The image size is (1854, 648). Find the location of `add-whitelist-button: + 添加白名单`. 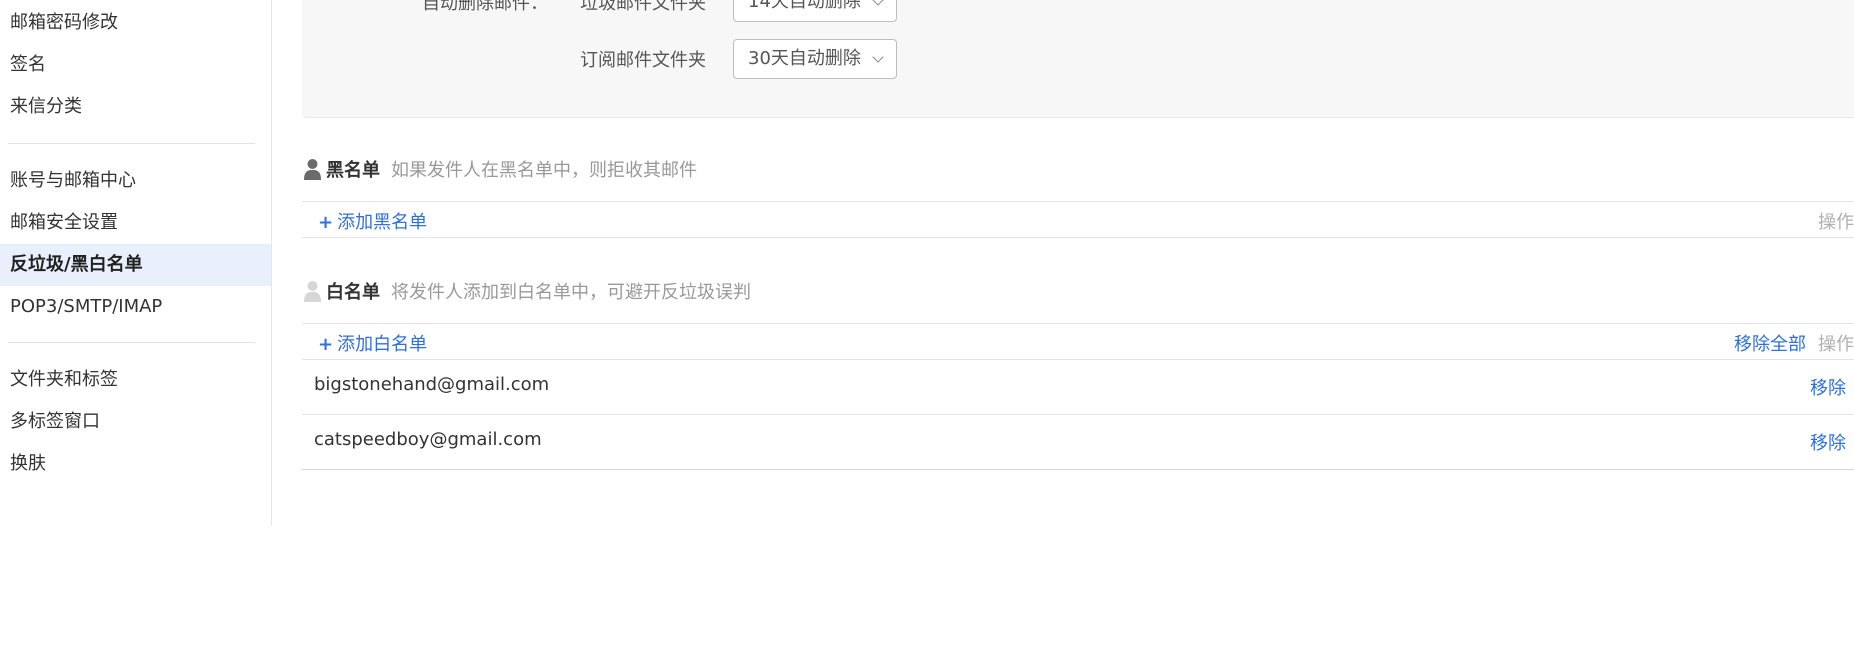

add-whitelist-button: + 添加白名单 is located at coordinates (372, 343).